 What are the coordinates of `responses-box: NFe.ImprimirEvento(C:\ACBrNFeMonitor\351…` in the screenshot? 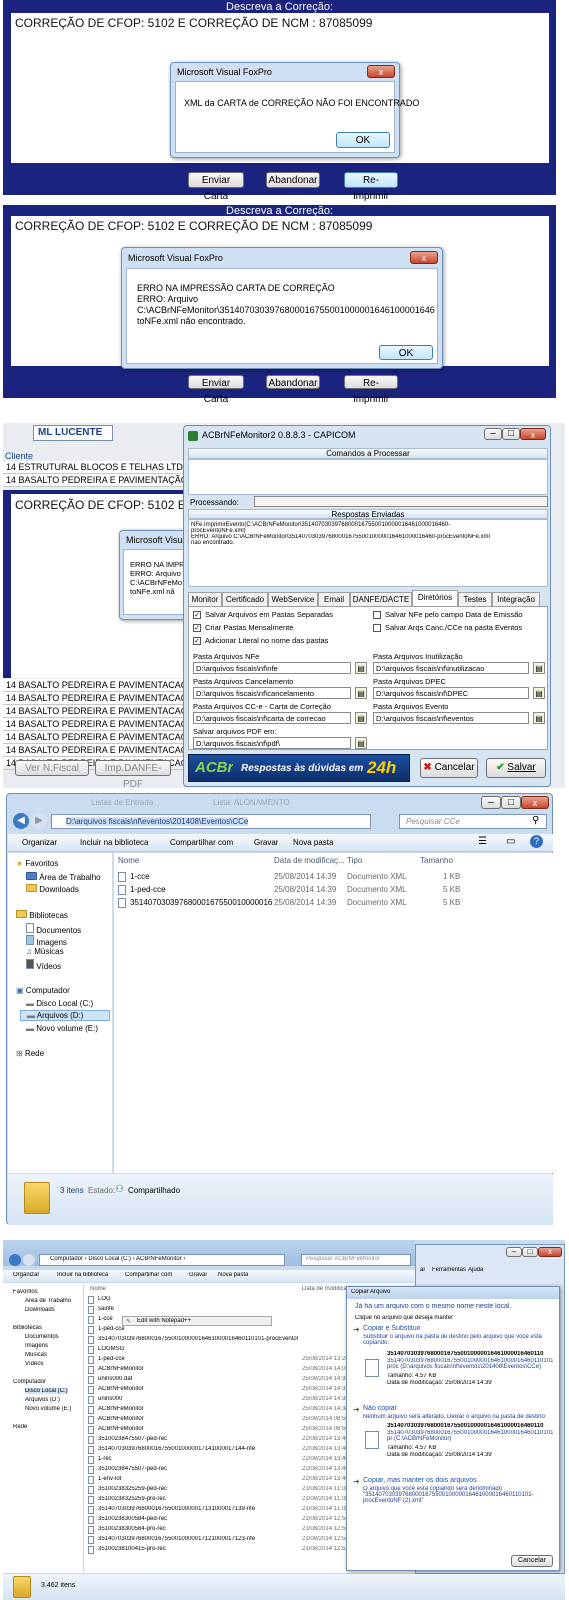 It's located at (368, 553).